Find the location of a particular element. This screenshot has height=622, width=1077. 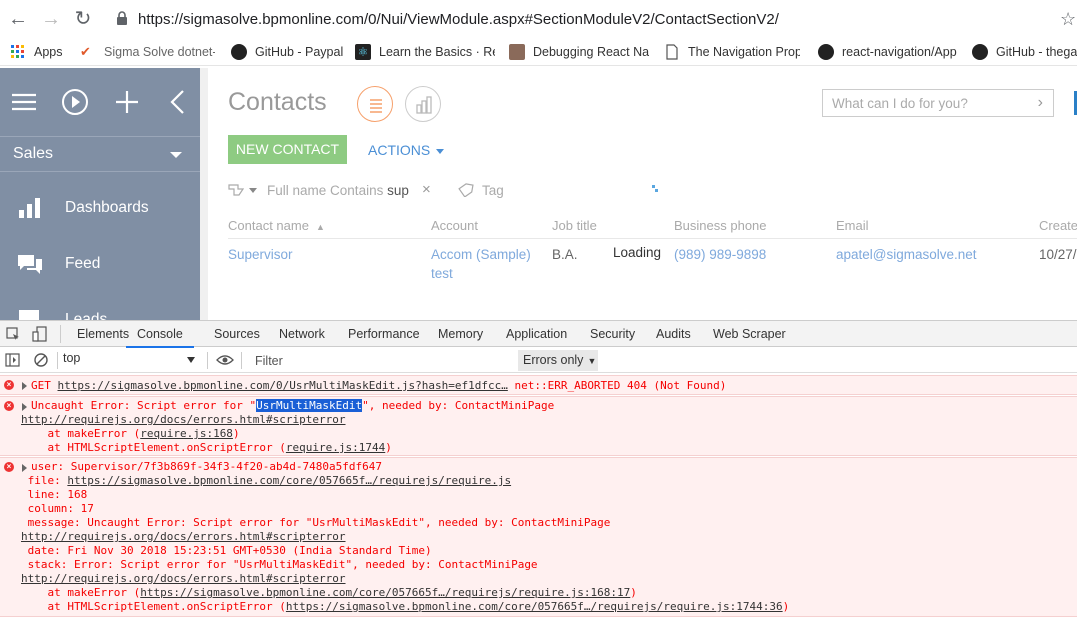

column-header-contact-name: Contact name ▲ is located at coordinates (276, 225).